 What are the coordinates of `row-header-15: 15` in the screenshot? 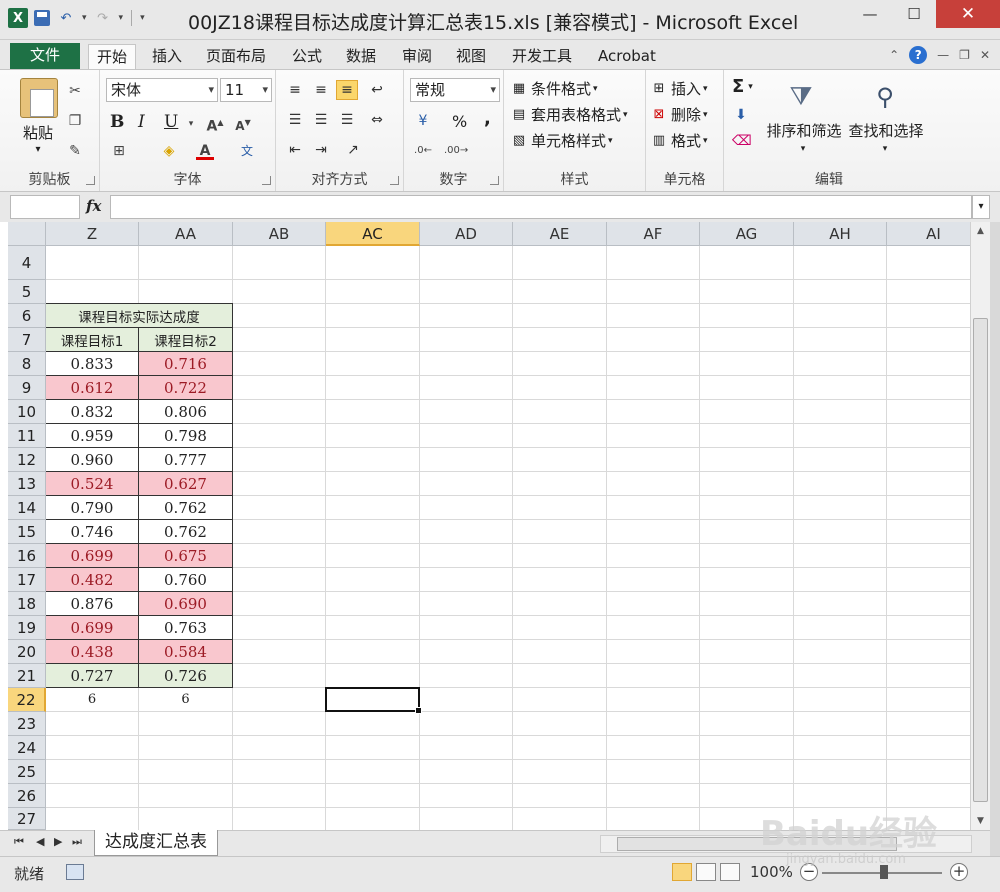 It's located at (27, 532).